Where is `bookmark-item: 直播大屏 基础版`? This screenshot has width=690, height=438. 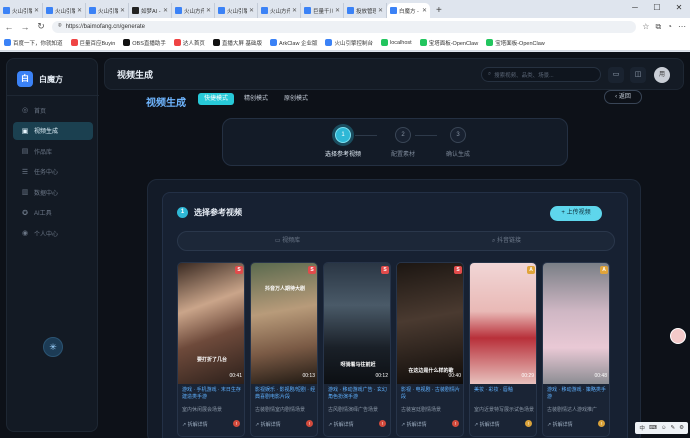 bookmark-item: 直播大屏 基础版 is located at coordinates (237, 43).